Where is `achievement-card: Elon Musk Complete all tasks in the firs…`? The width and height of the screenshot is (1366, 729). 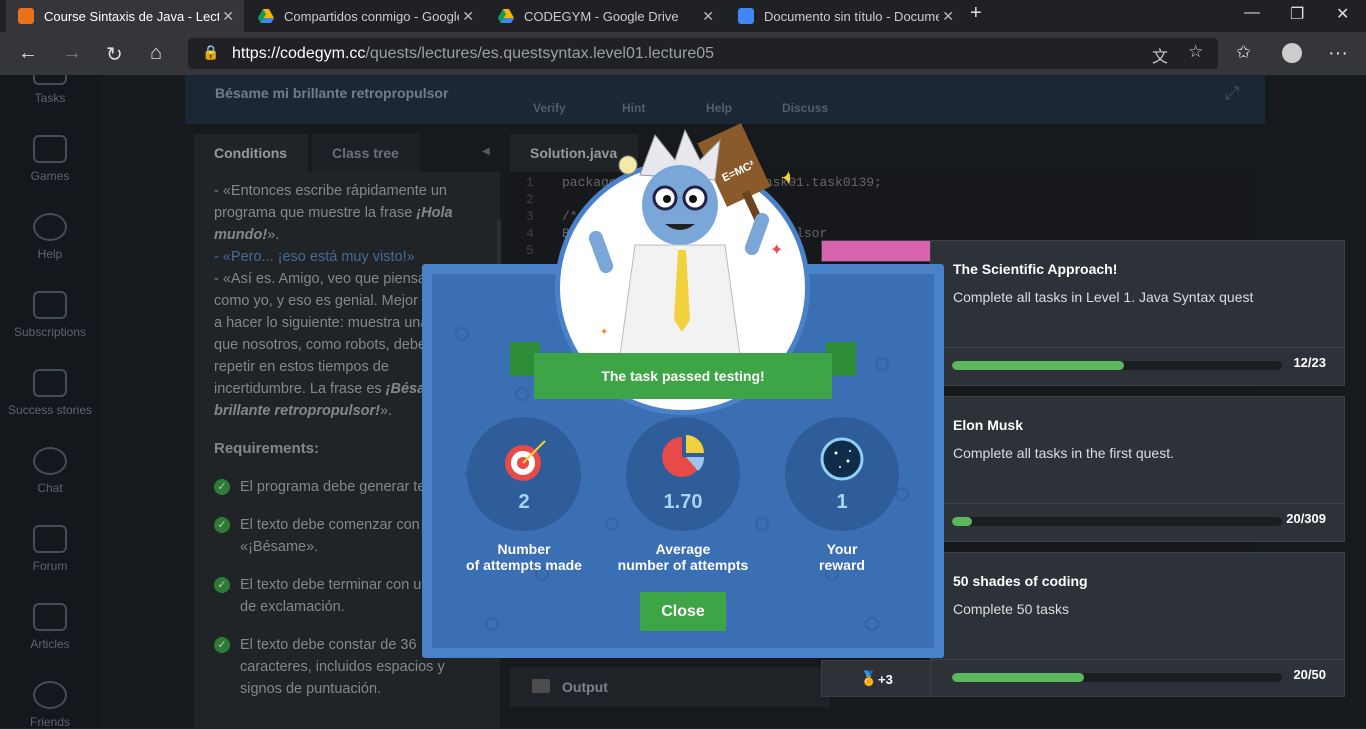 achievement-card: Elon Musk Complete all tasks in the firs… is located at coordinates (1137, 469).